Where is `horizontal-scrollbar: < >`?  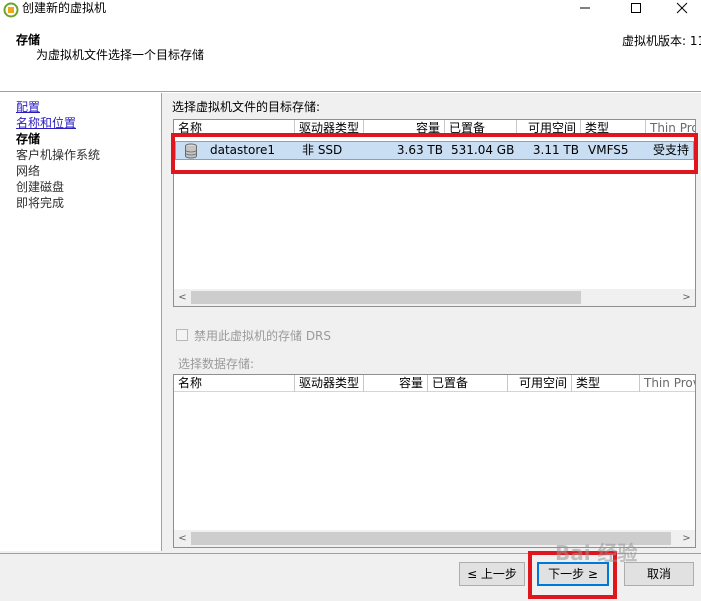 horizontal-scrollbar: < > is located at coordinates (434, 297).